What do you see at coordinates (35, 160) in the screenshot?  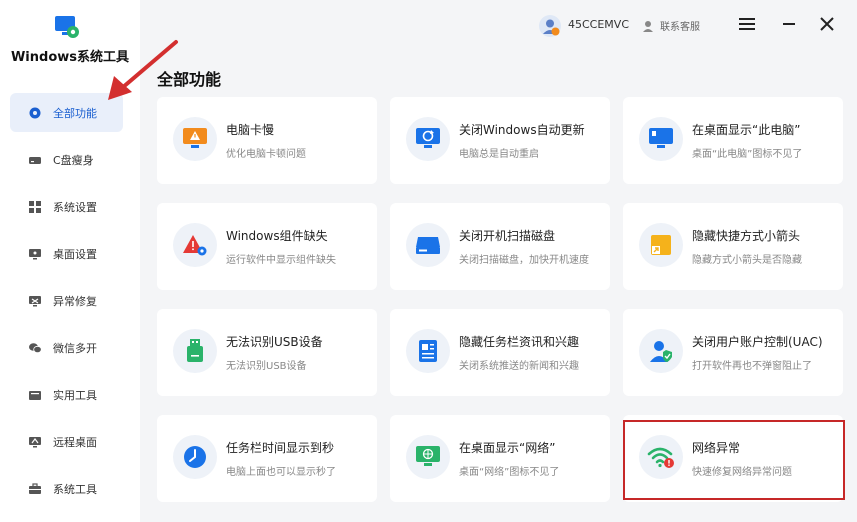 I see `drive-icon` at bounding box center [35, 160].